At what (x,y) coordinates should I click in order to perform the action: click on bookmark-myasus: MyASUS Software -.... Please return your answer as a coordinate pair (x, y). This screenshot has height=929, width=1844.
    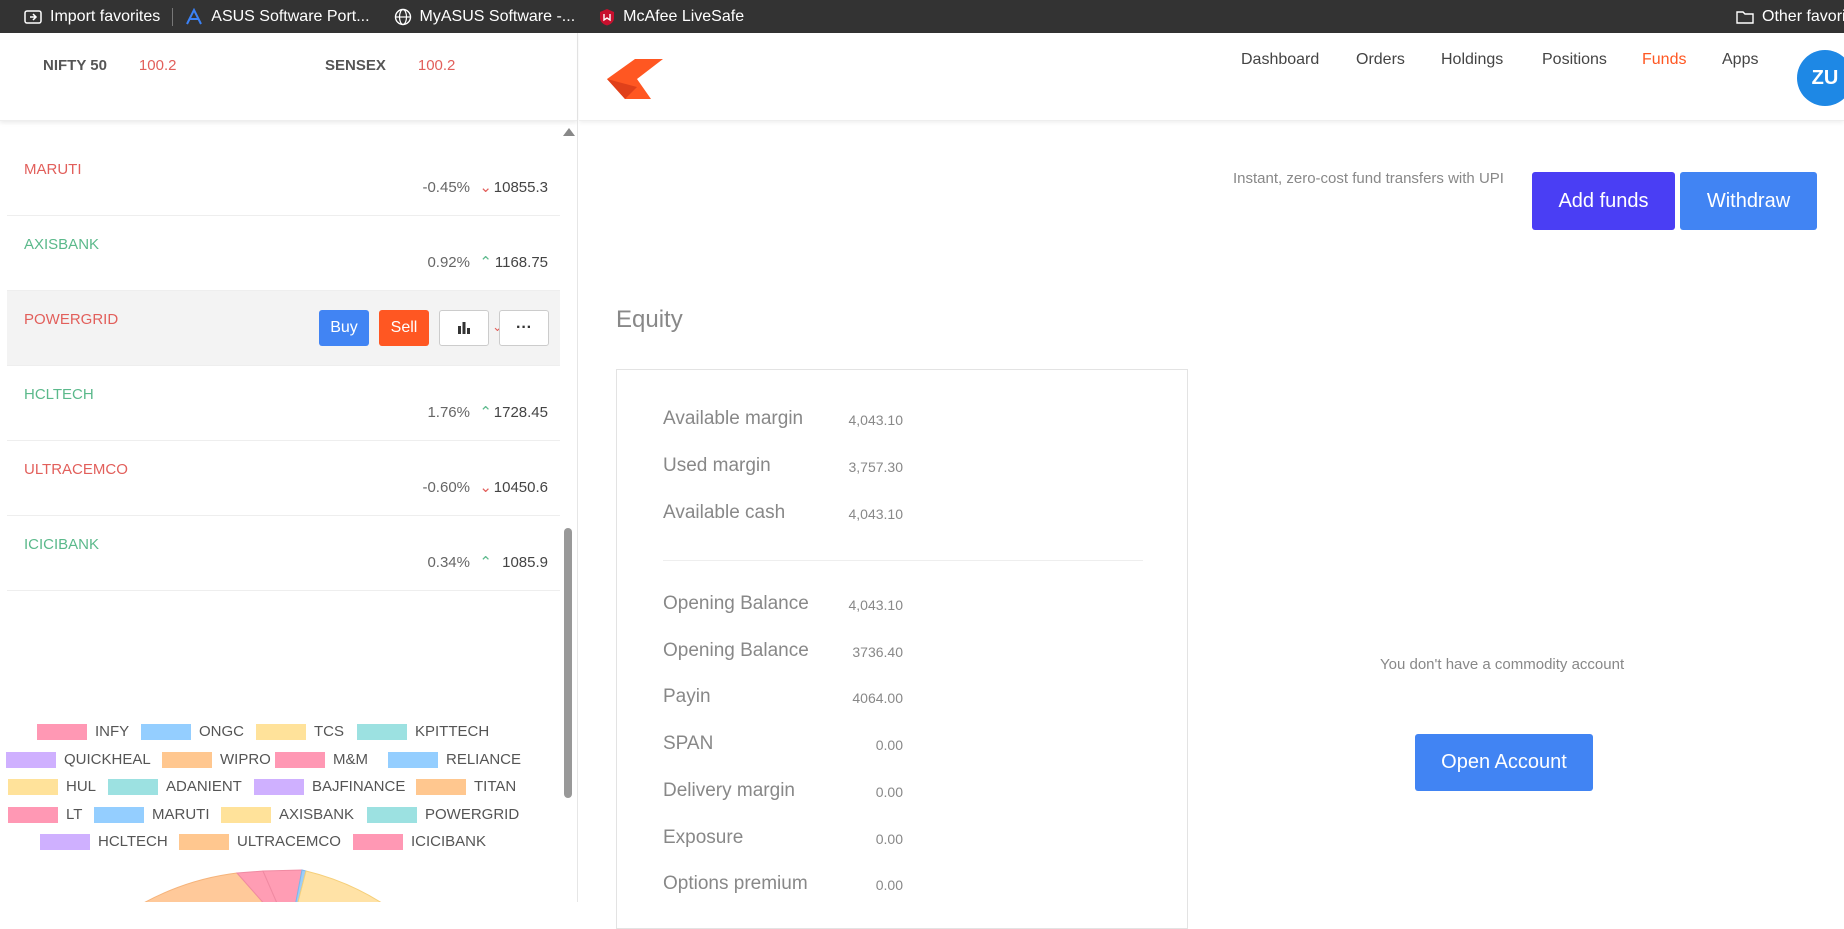
    Looking at the image, I should click on (485, 16).